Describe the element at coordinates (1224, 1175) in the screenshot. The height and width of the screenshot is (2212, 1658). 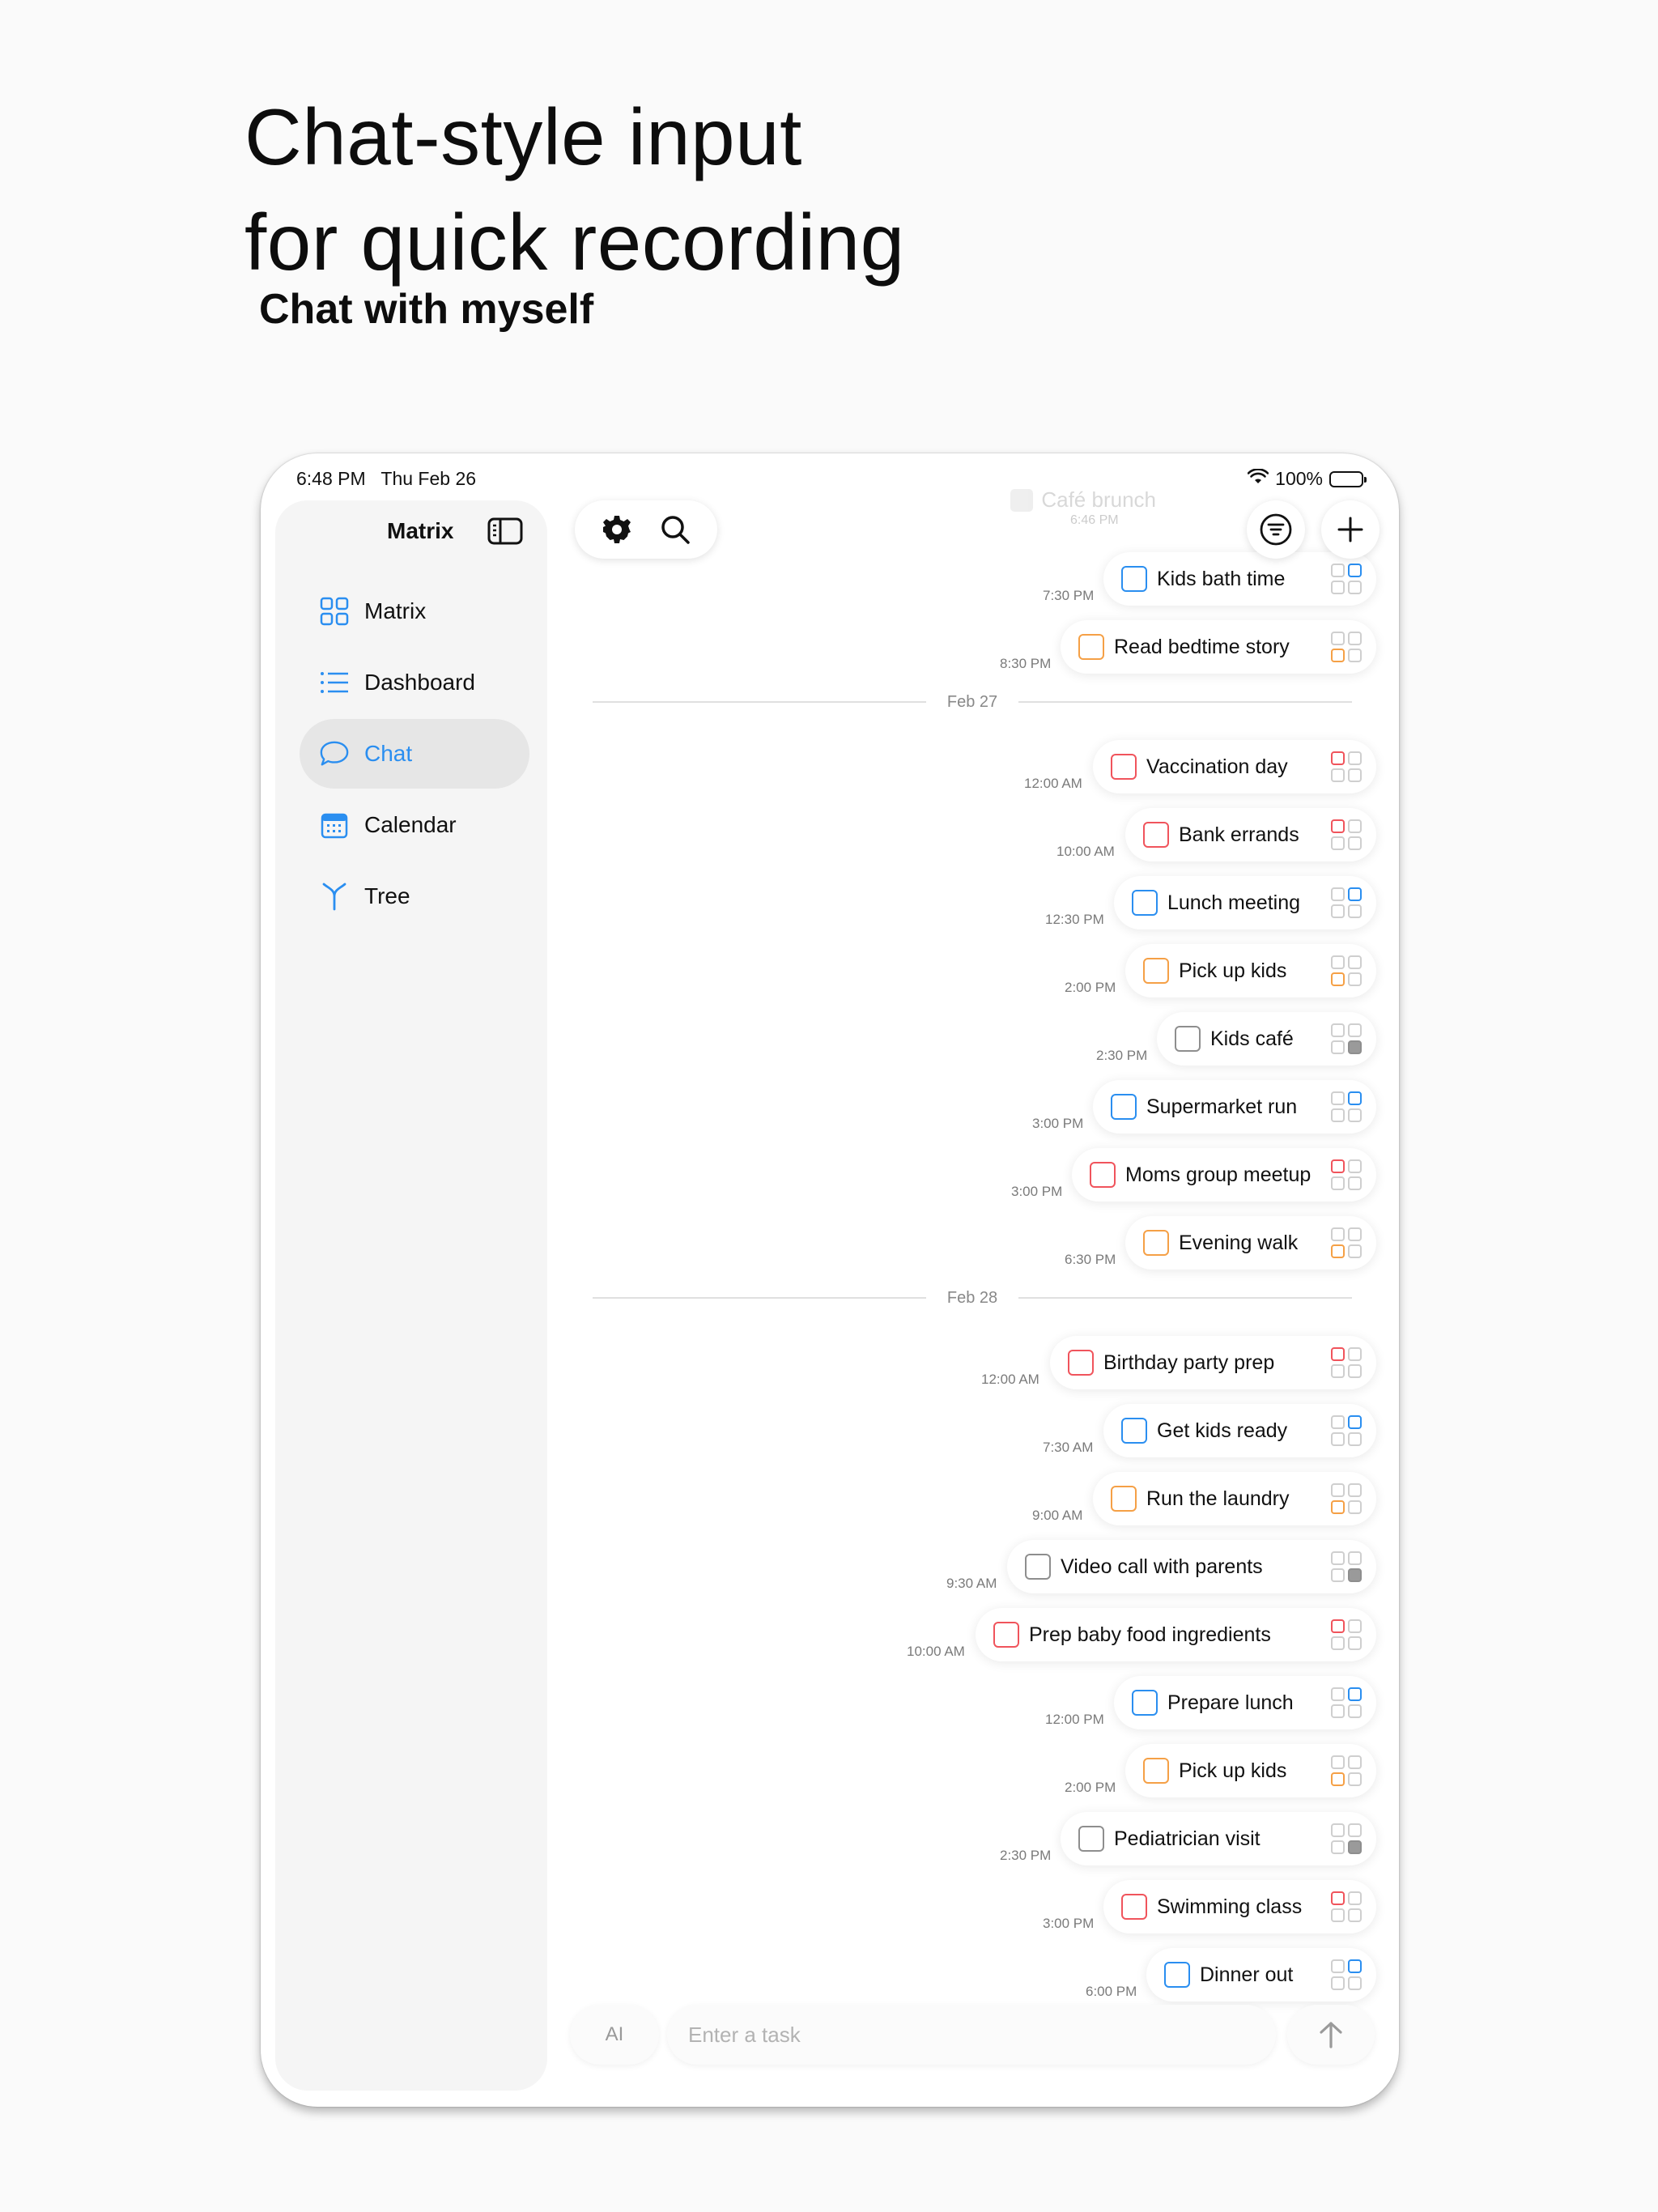
I see `task-bubble: Moms group meetup` at that location.